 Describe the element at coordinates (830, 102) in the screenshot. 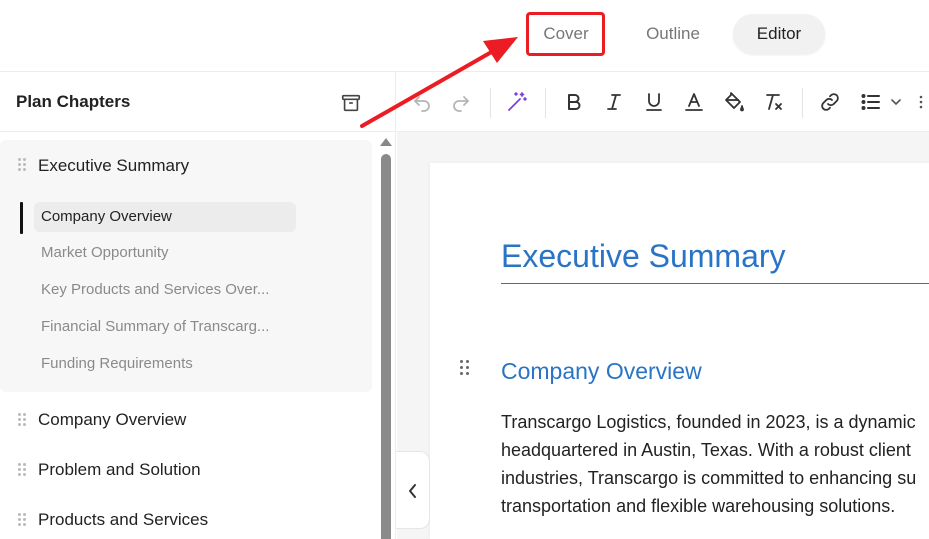

I see `link-icon` at that location.